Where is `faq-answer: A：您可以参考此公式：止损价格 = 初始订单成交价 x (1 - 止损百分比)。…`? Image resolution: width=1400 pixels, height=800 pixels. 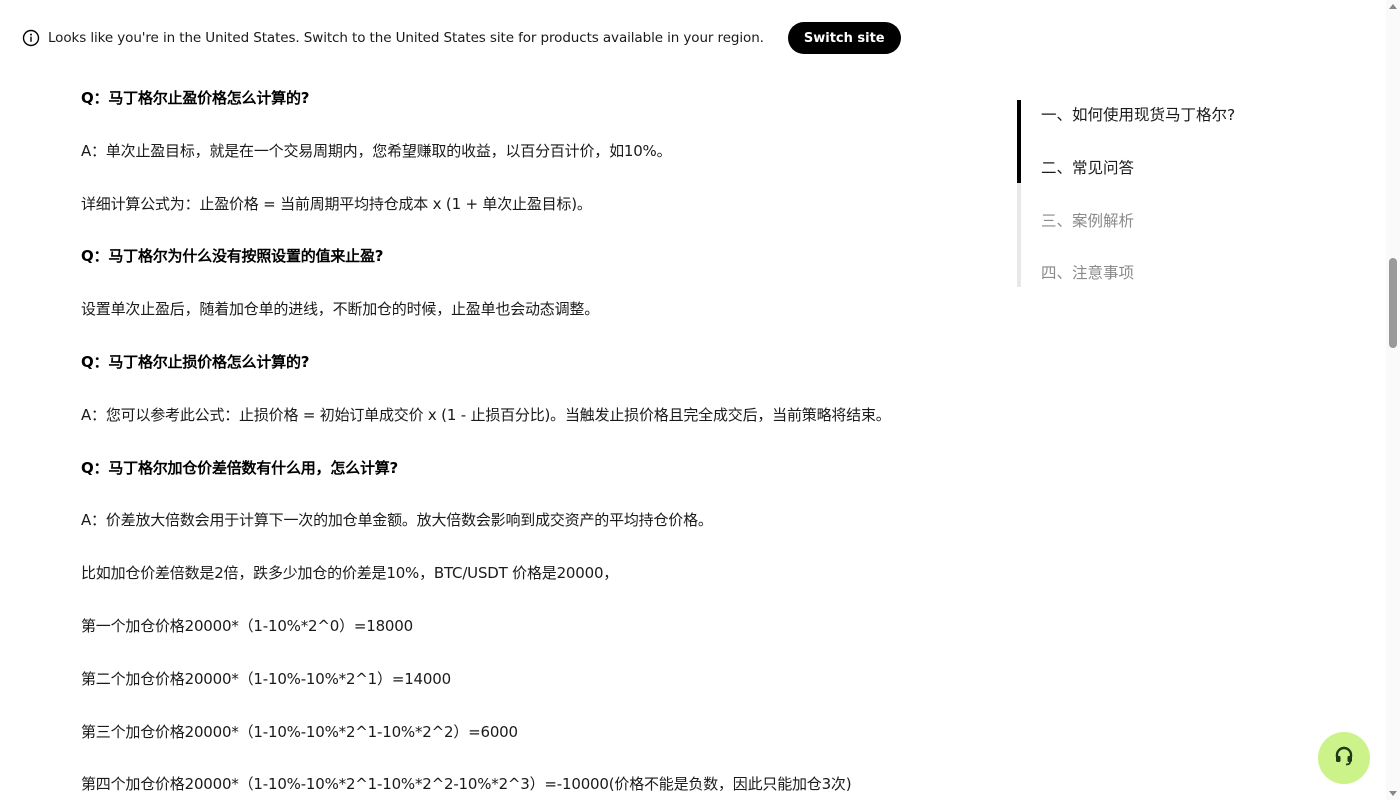
faq-answer: A：您可以参考此公式：止损价格 = 初始订单成交价 x (1 - 止损百分比)。… is located at coordinates (486, 414).